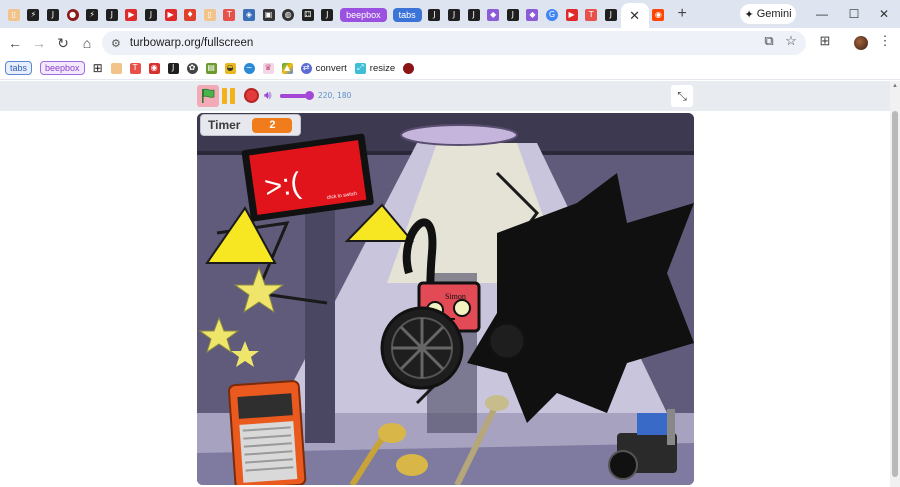  I want to click on back-button: ←, so click(15, 43).